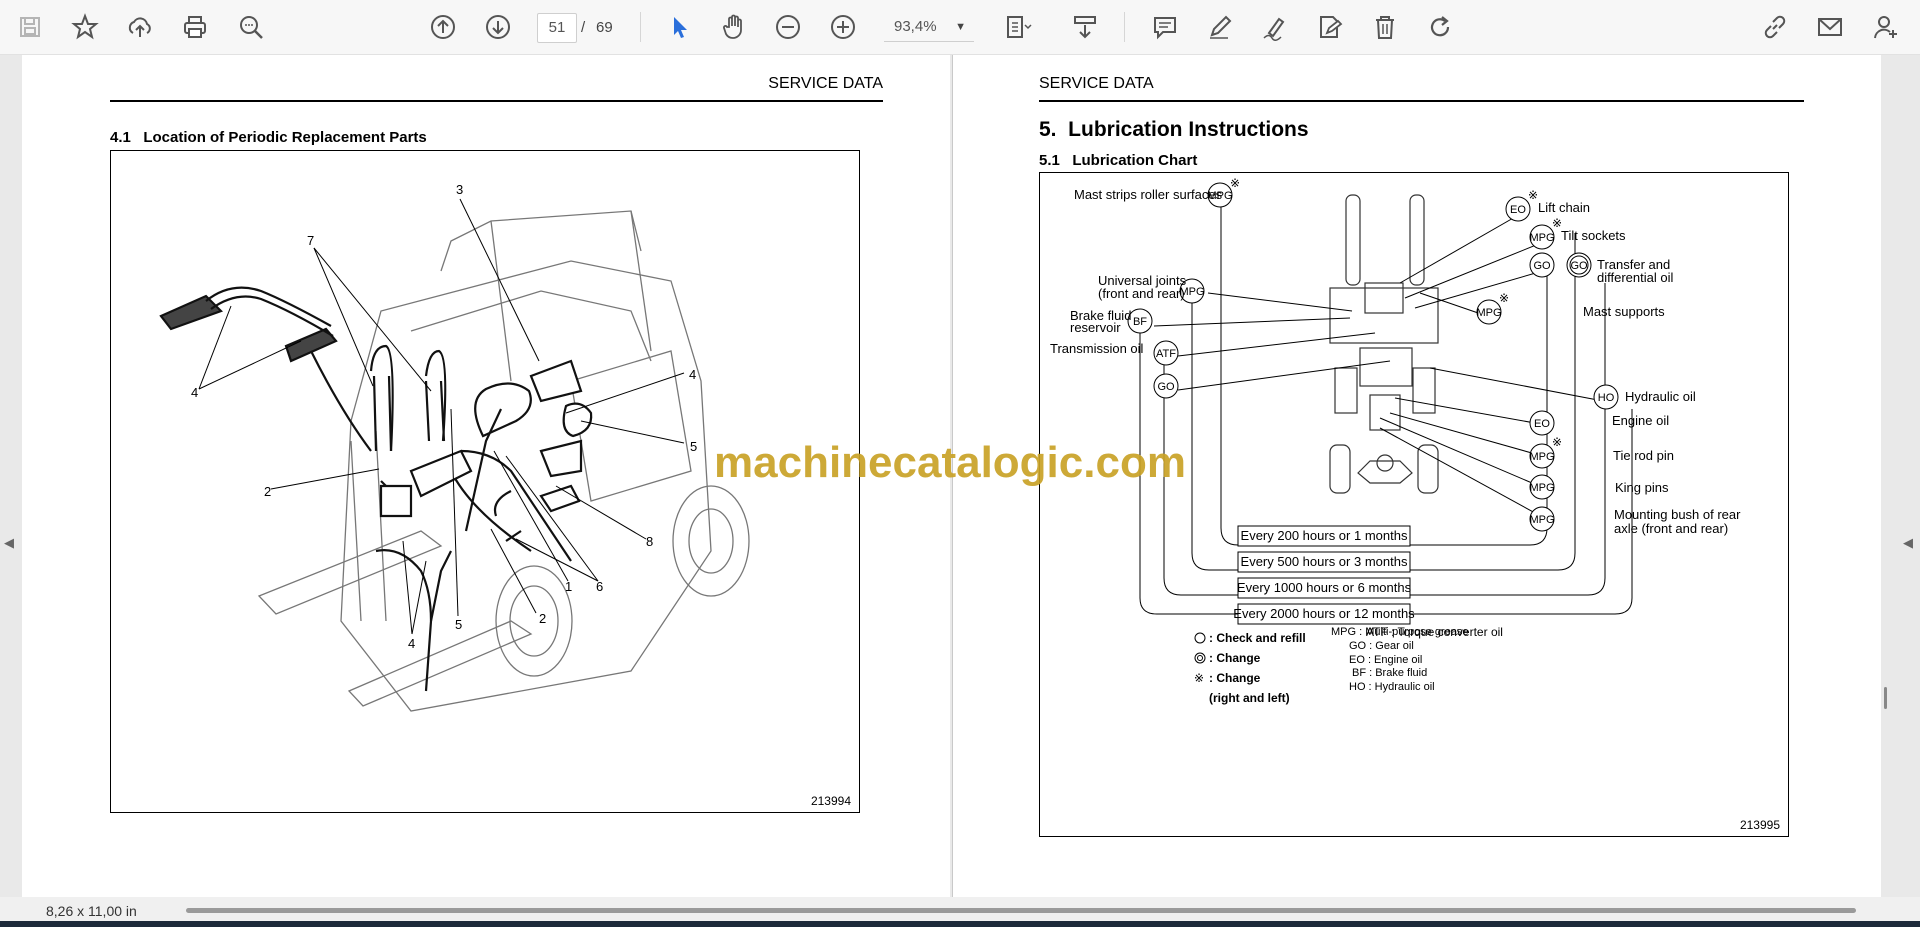  I want to click on part-label: King pins, so click(1642, 487).